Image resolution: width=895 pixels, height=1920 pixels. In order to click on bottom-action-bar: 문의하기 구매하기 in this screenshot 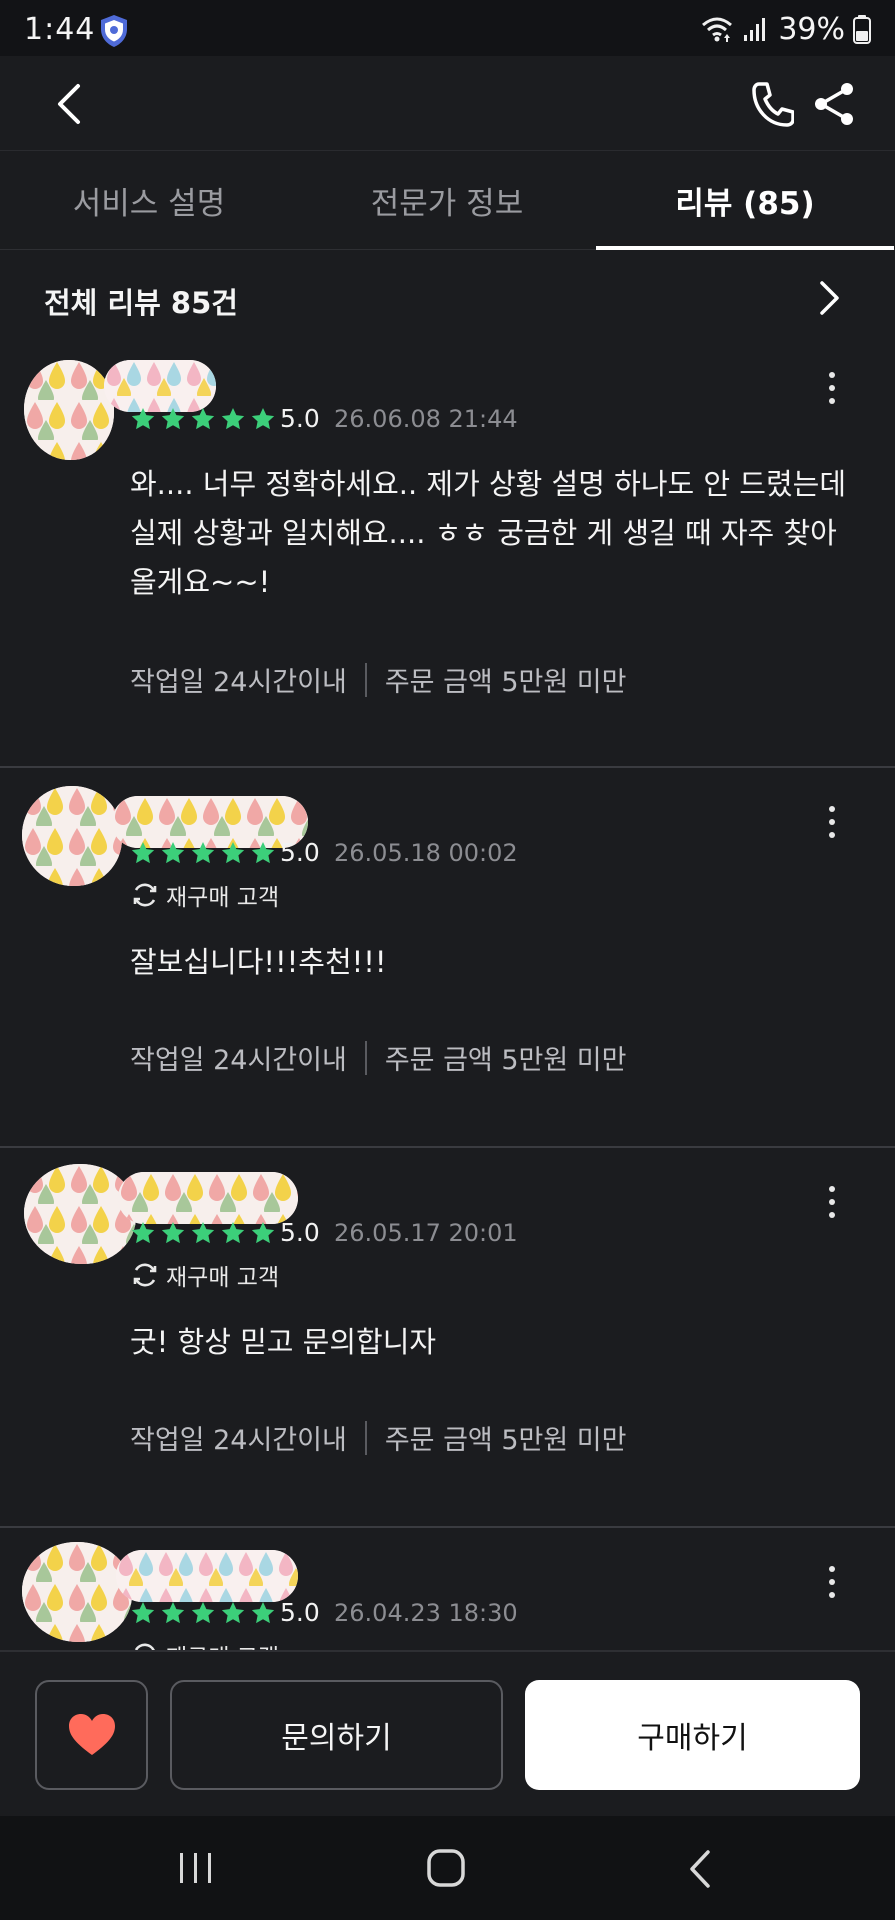, I will do `click(447, 1733)`.